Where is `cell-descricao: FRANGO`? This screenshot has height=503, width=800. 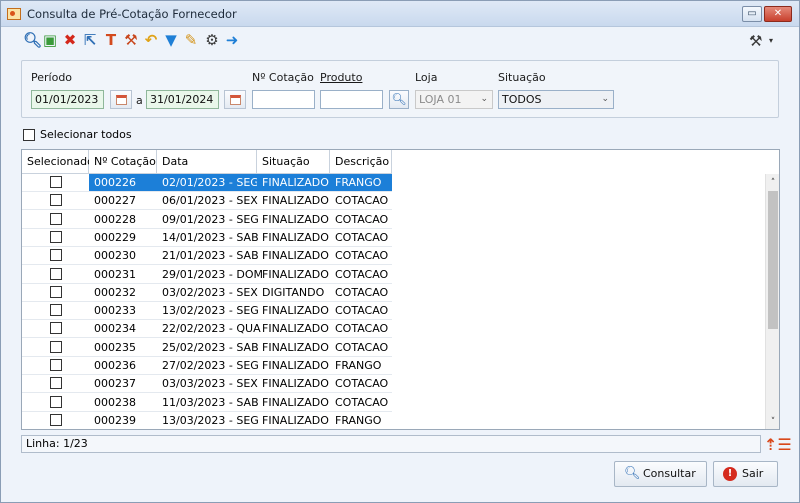 cell-descricao: FRANGO is located at coordinates (361, 366).